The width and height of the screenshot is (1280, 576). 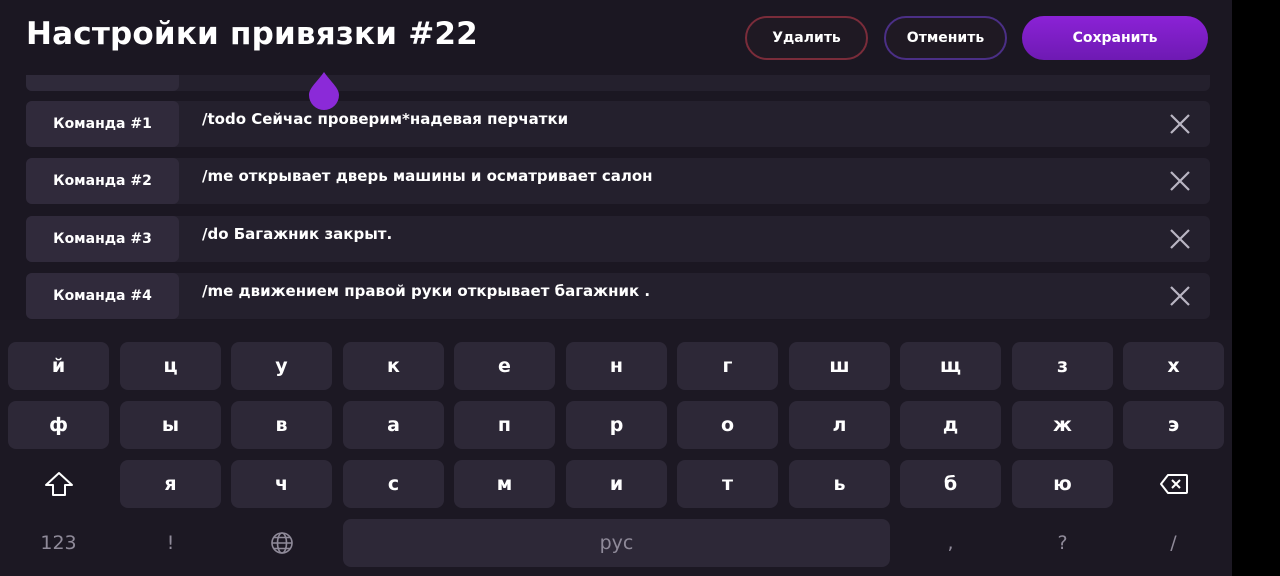 I want to click on backspace-key, so click(x=1173, y=484).